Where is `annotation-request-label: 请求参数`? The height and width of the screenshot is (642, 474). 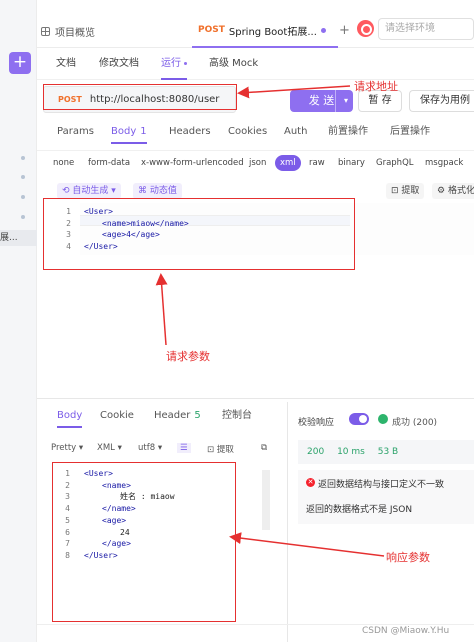 annotation-request-label: 请求参数 is located at coordinates (188, 356).